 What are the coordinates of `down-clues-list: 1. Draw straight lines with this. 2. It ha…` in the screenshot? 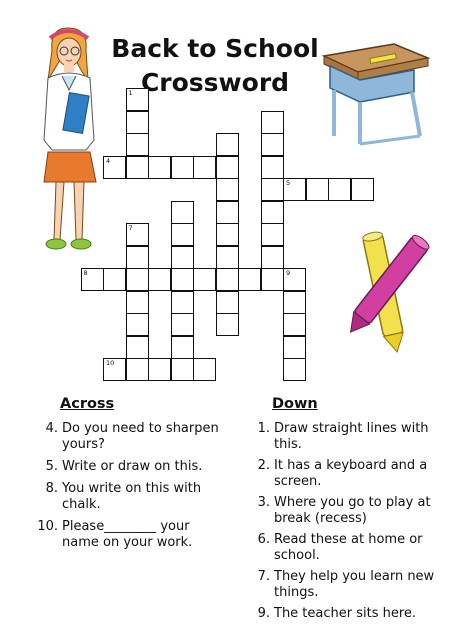 It's located at (346, 524).